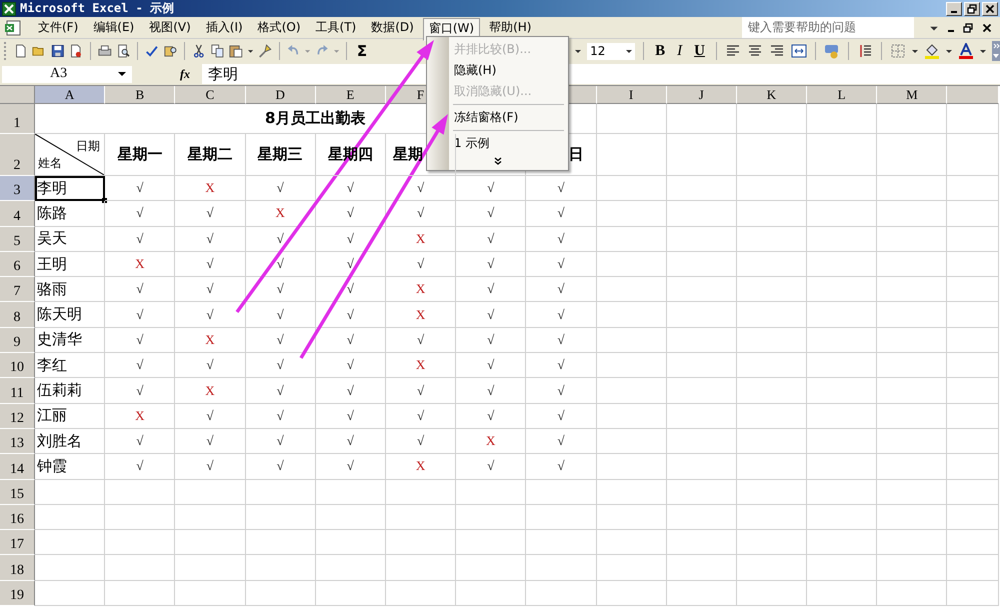  What do you see at coordinates (17, 289) in the screenshot?
I see `row-header: 7` at bounding box center [17, 289].